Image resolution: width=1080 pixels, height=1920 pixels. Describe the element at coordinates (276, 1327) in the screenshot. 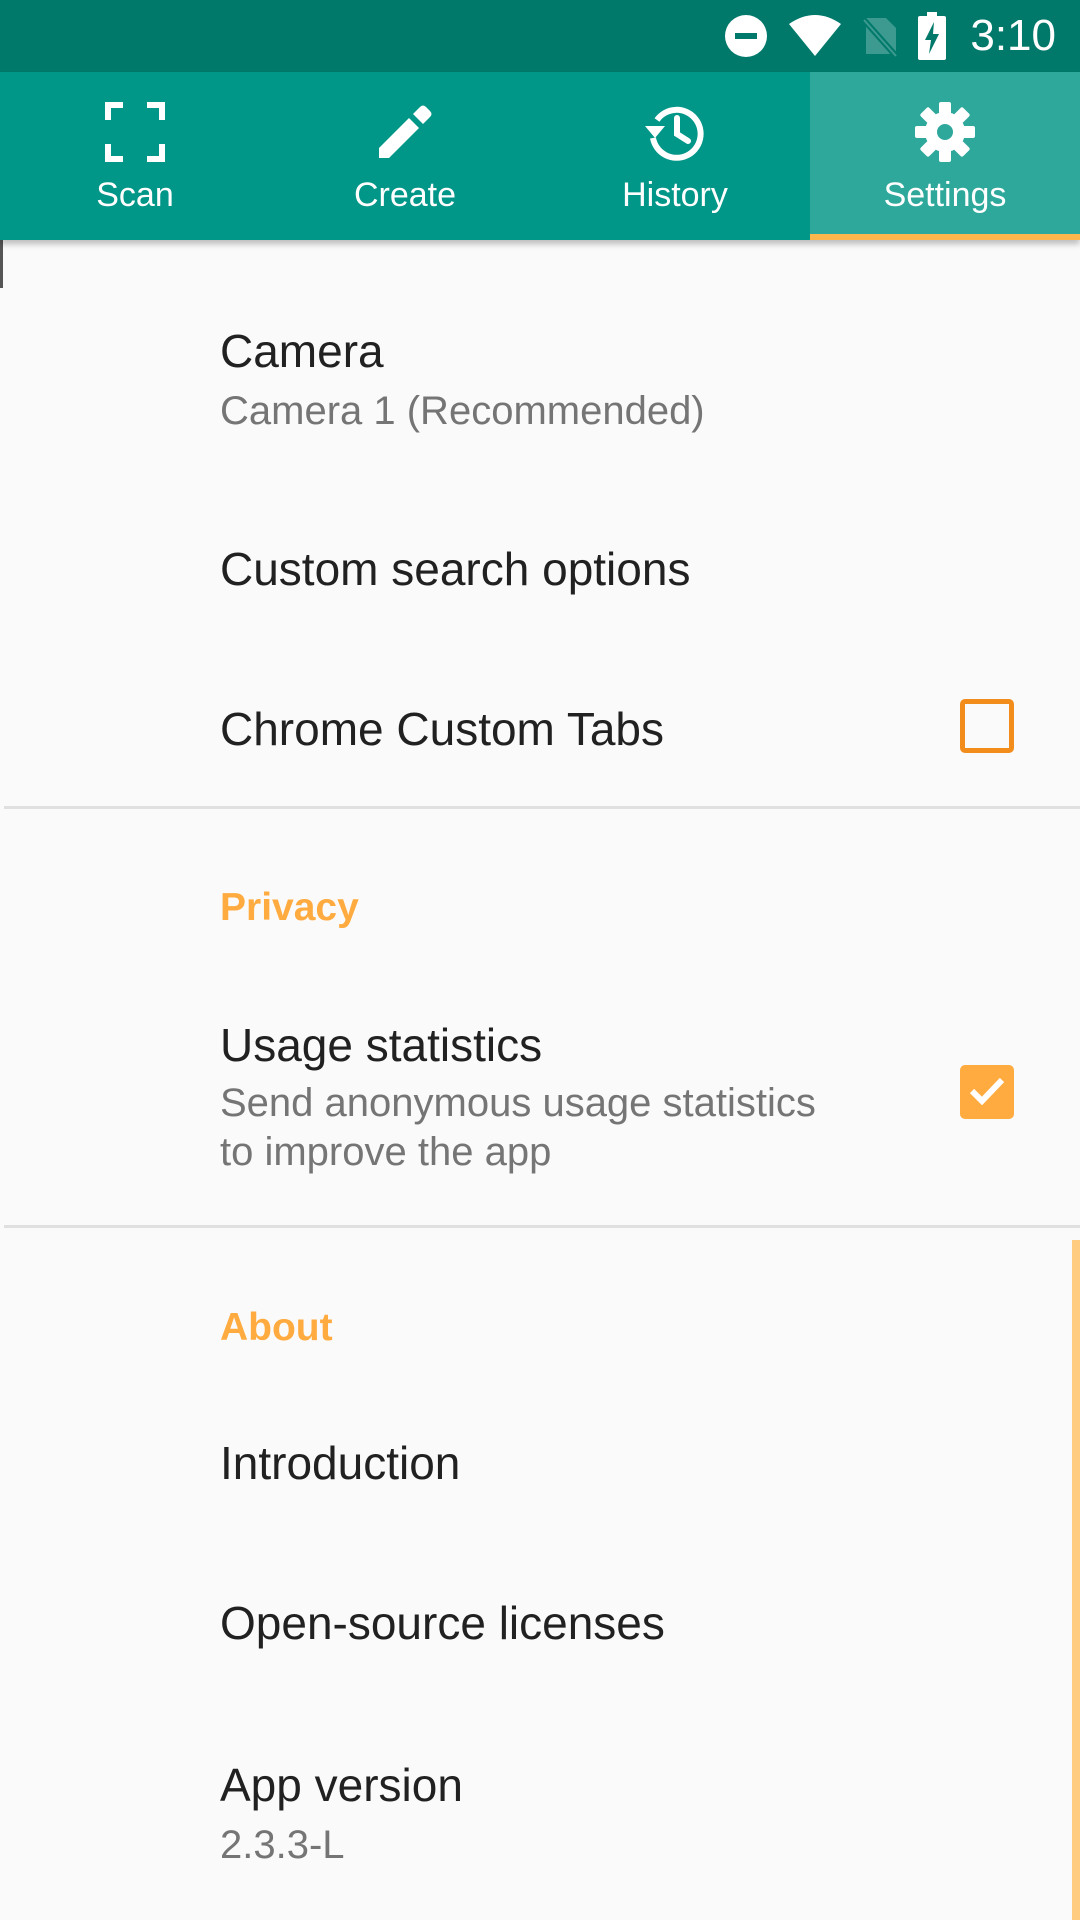

I see `about-category-header: About` at that location.